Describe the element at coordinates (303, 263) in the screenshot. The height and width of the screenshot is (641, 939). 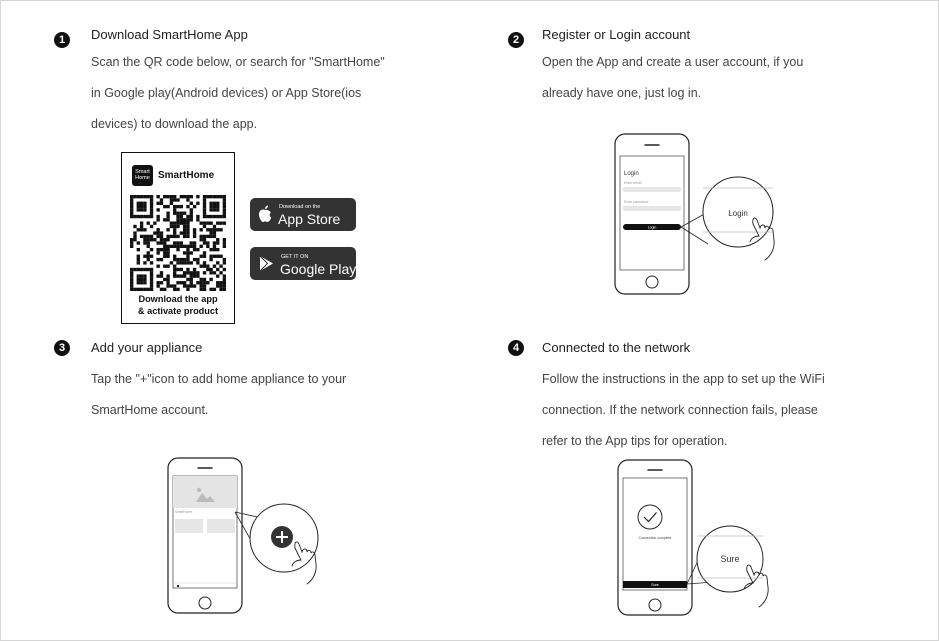
I see `google-play-badge: GET IT ON Google Play` at that location.